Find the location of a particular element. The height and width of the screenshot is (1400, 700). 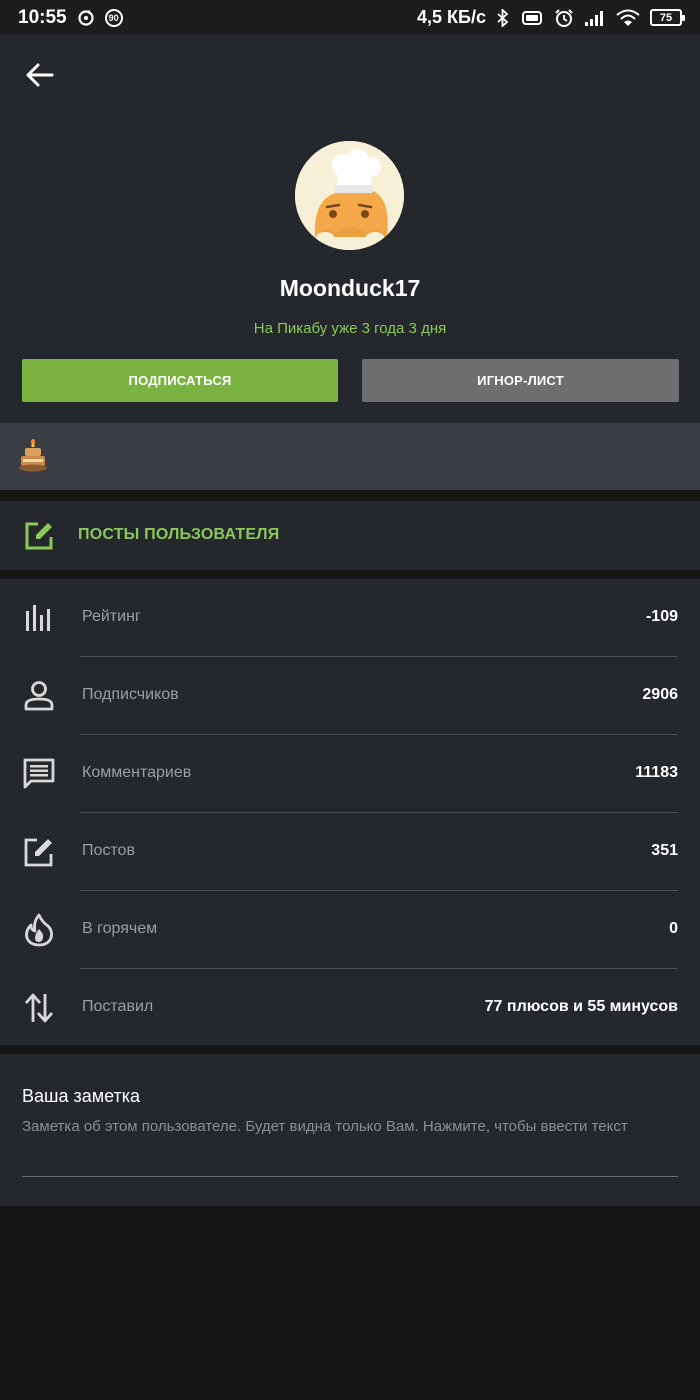

vibrate-icon is located at coordinates (532, 18).